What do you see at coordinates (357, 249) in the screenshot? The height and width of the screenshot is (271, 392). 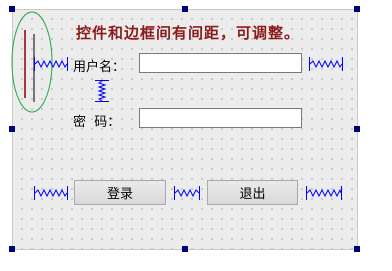 I see `selection-handle-bottom-right` at bounding box center [357, 249].